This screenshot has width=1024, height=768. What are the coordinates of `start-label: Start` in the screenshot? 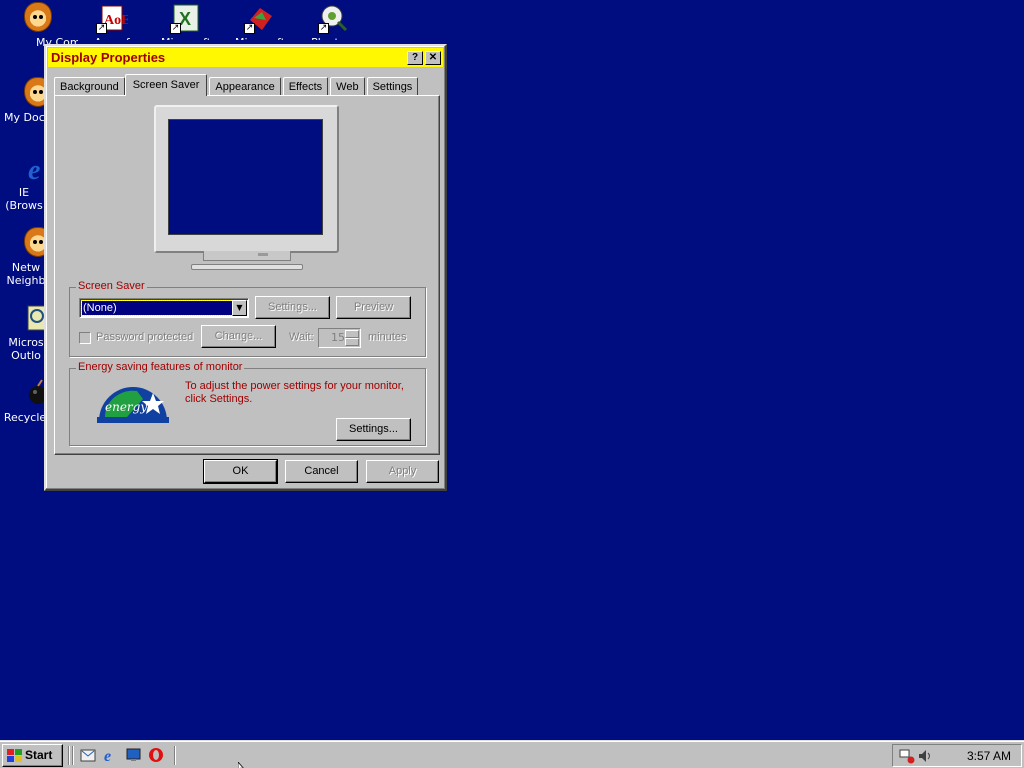 It's located at (39, 755).